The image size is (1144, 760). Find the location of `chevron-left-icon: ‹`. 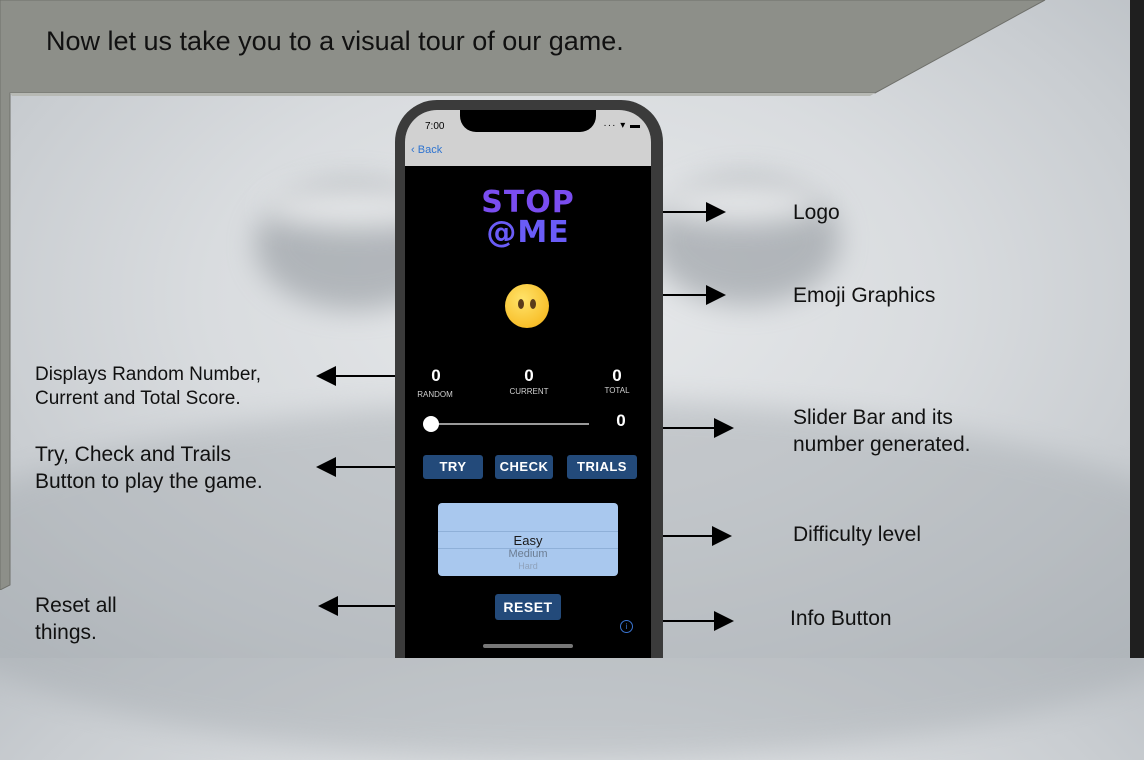

chevron-left-icon: ‹ is located at coordinates (413, 150).